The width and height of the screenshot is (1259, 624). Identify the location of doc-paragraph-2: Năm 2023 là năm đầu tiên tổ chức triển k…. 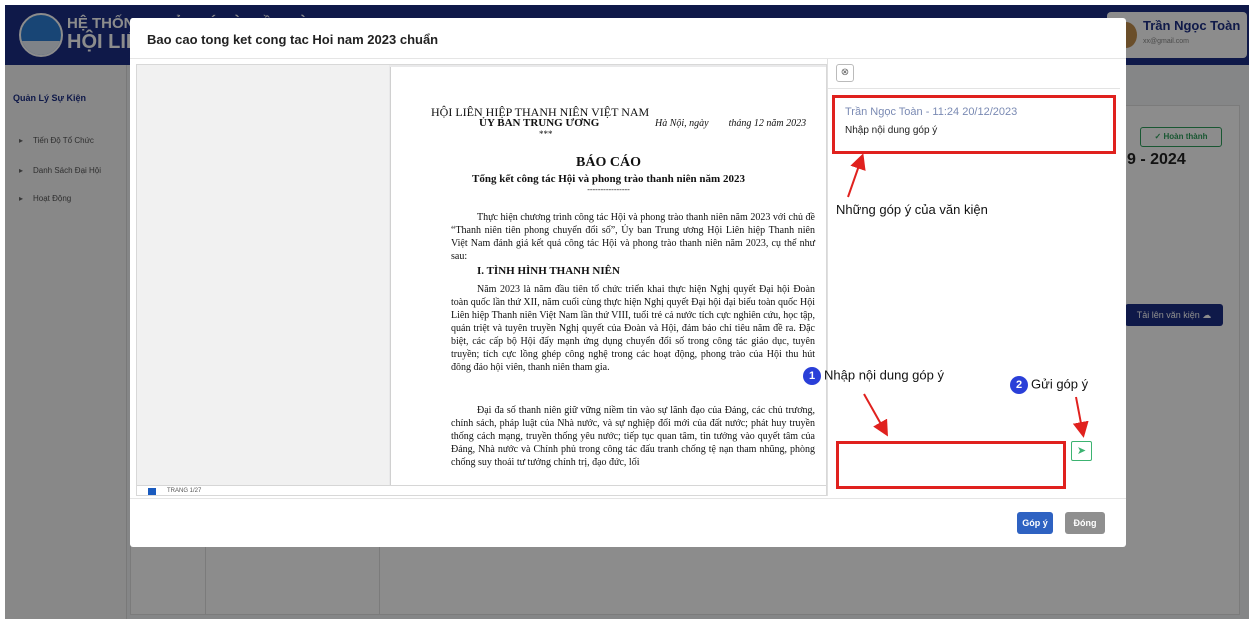
(633, 328).